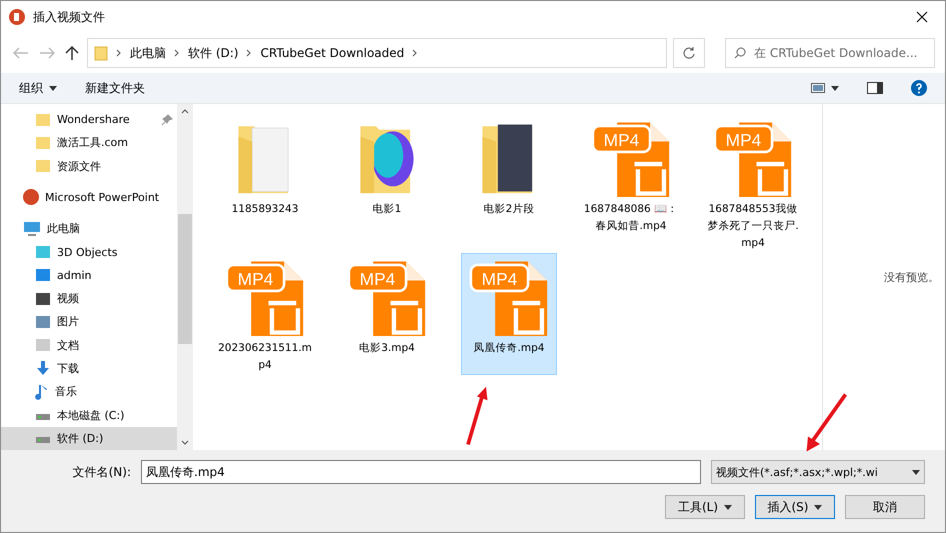  Describe the element at coordinates (421, 472) in the screenshot. I see `filename-field: 凤凰传奇.mp4` at that location.